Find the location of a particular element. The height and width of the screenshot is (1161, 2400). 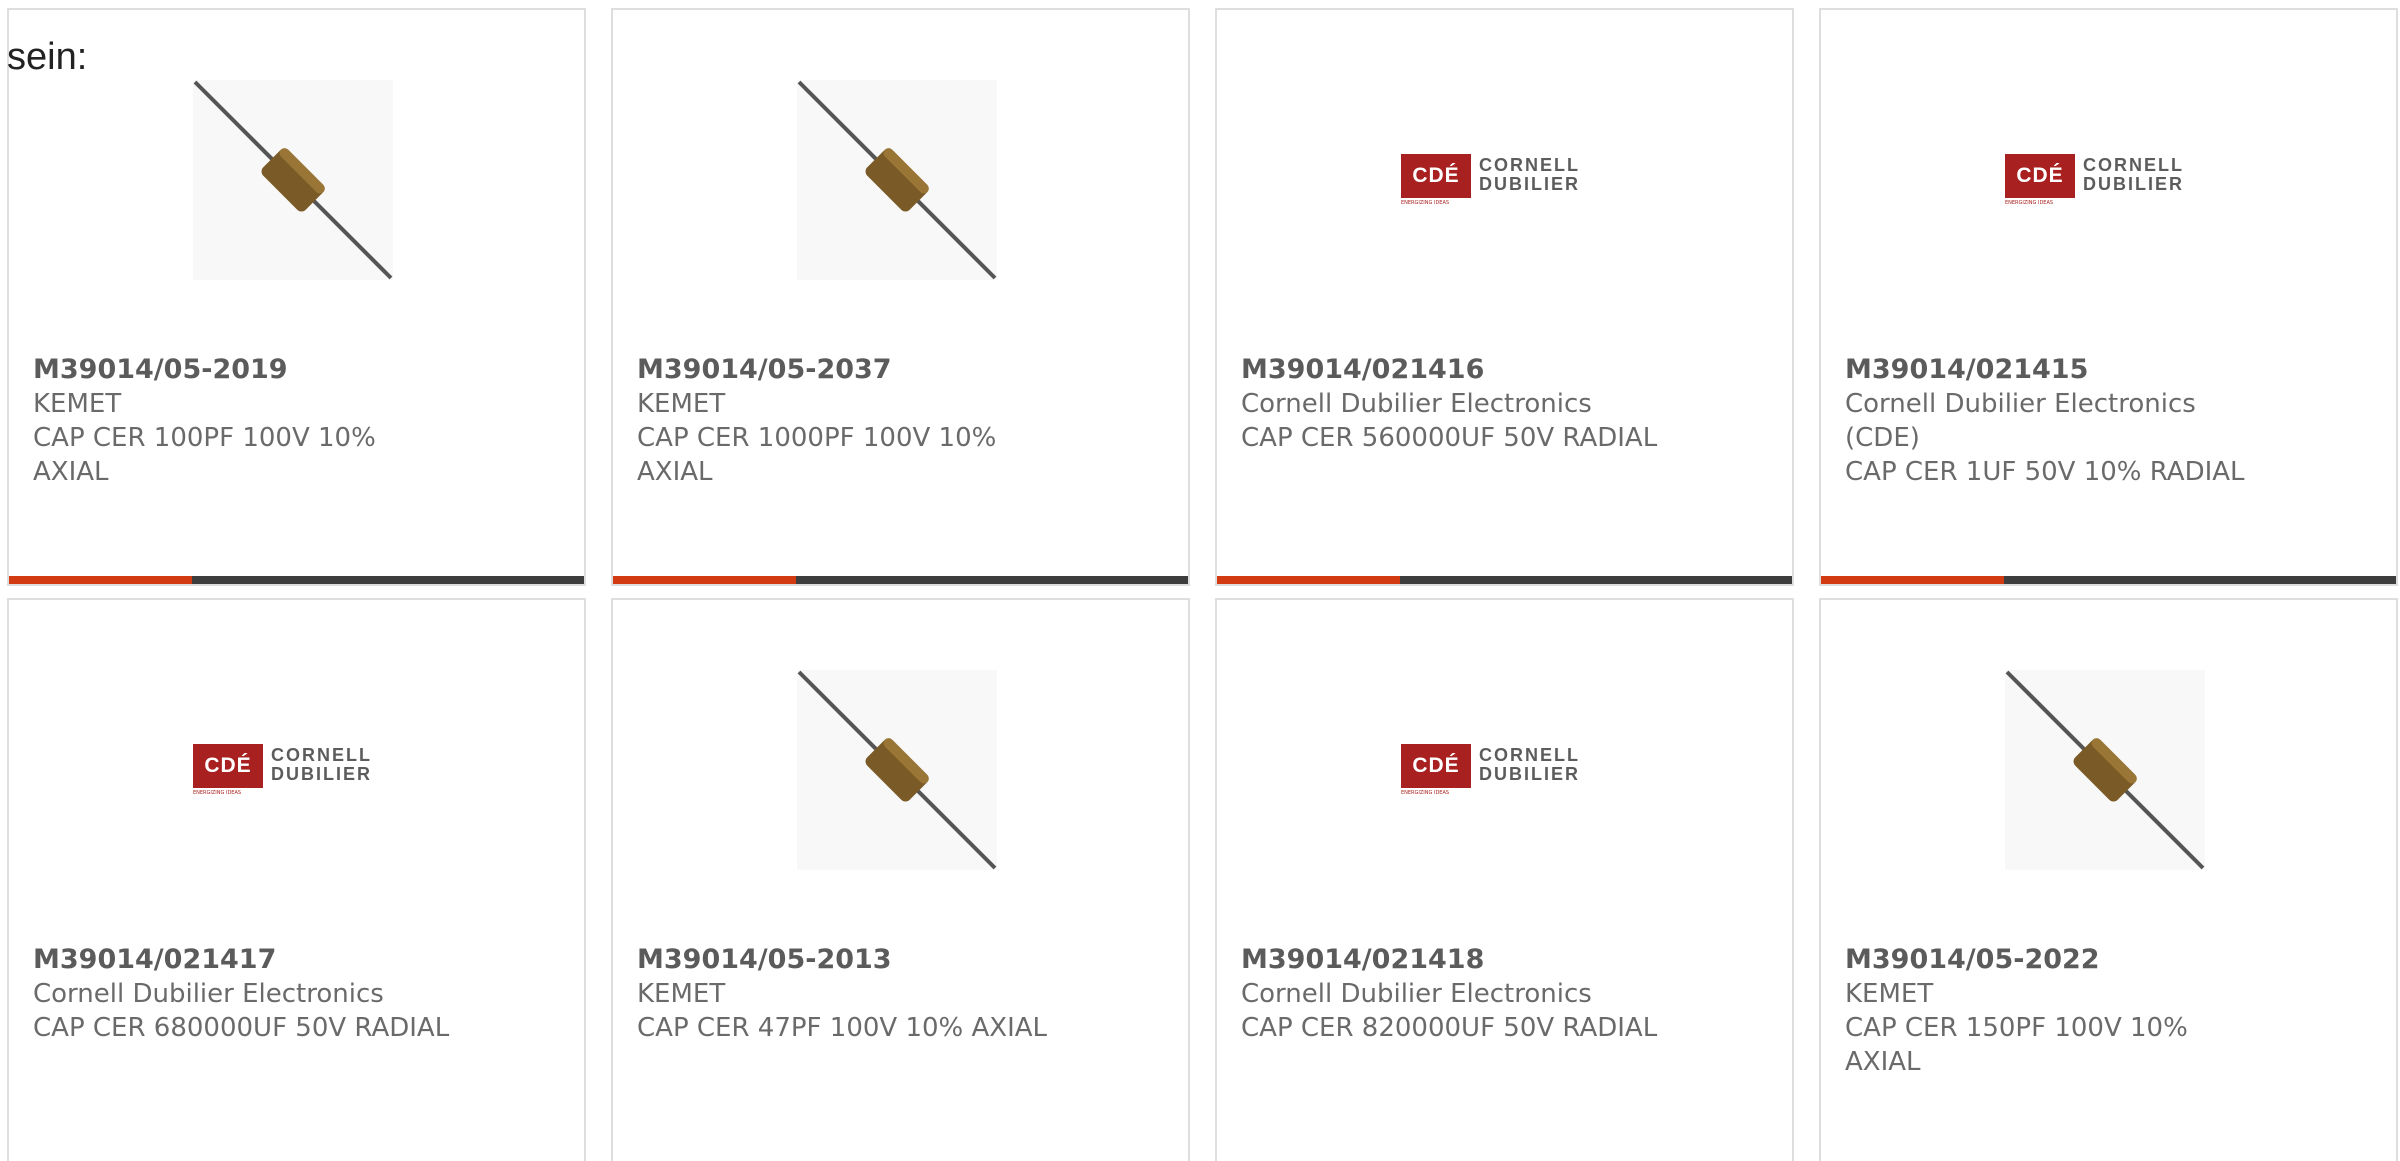

description: CAP CER 680000UF 50V RADIAL is located at coordinates (241, 1028).